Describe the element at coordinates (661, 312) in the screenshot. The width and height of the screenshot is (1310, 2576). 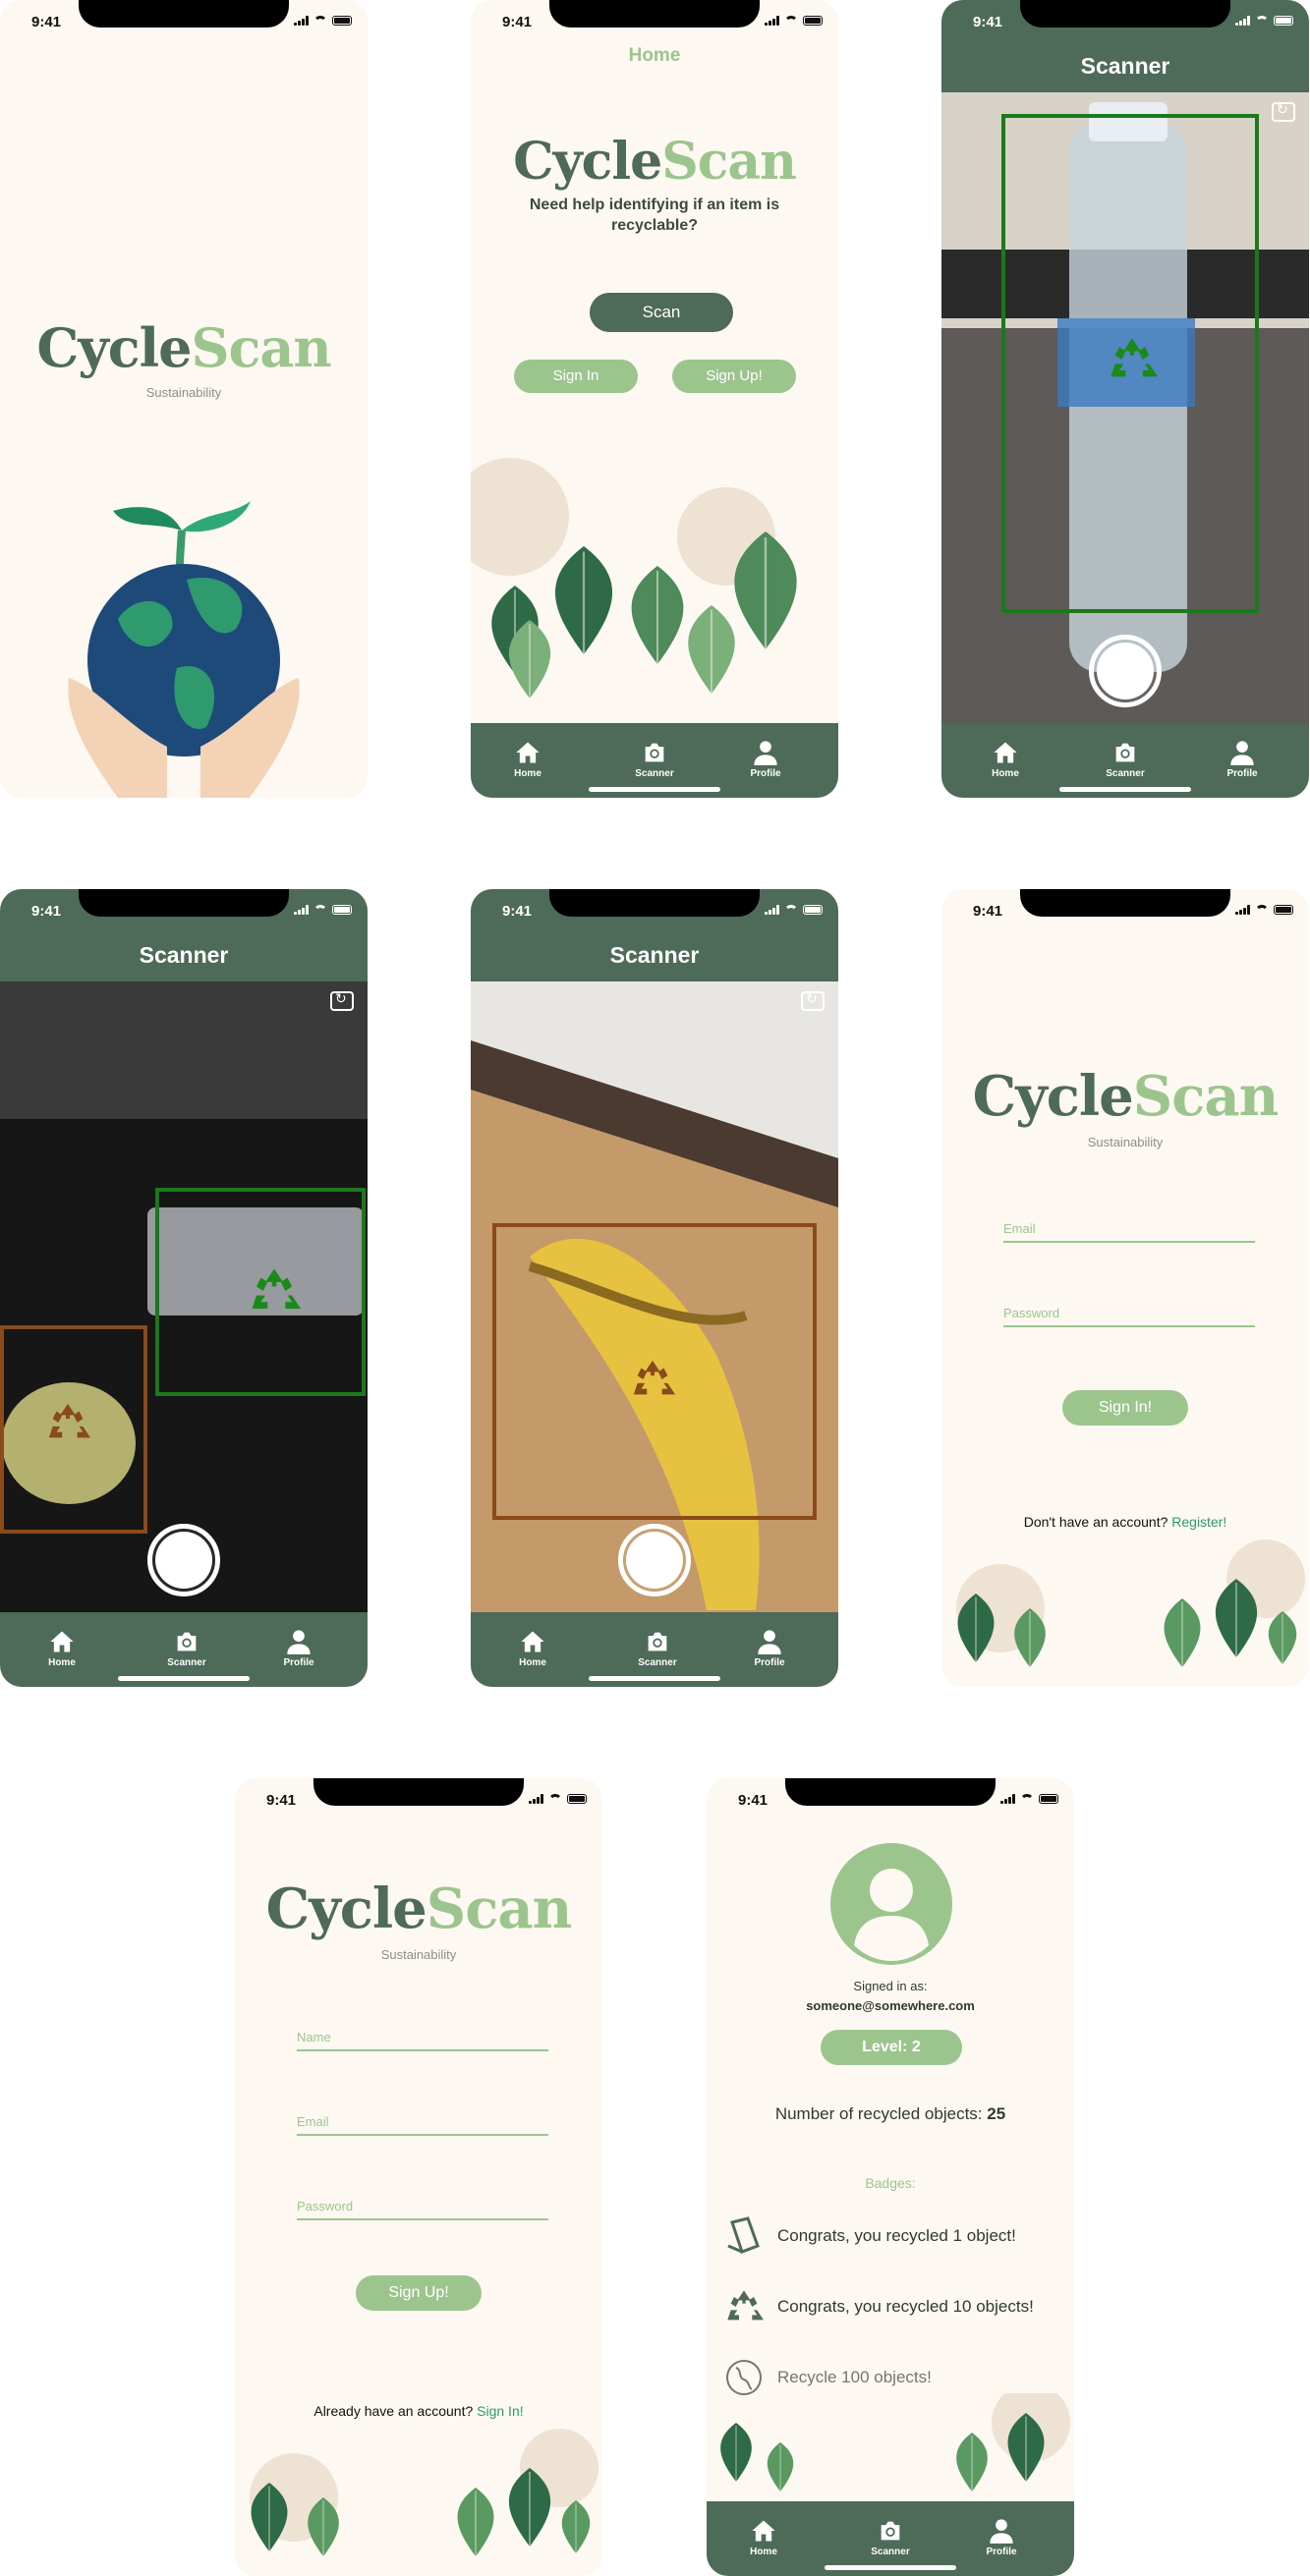
I see `scan-button: Scan` at that location.